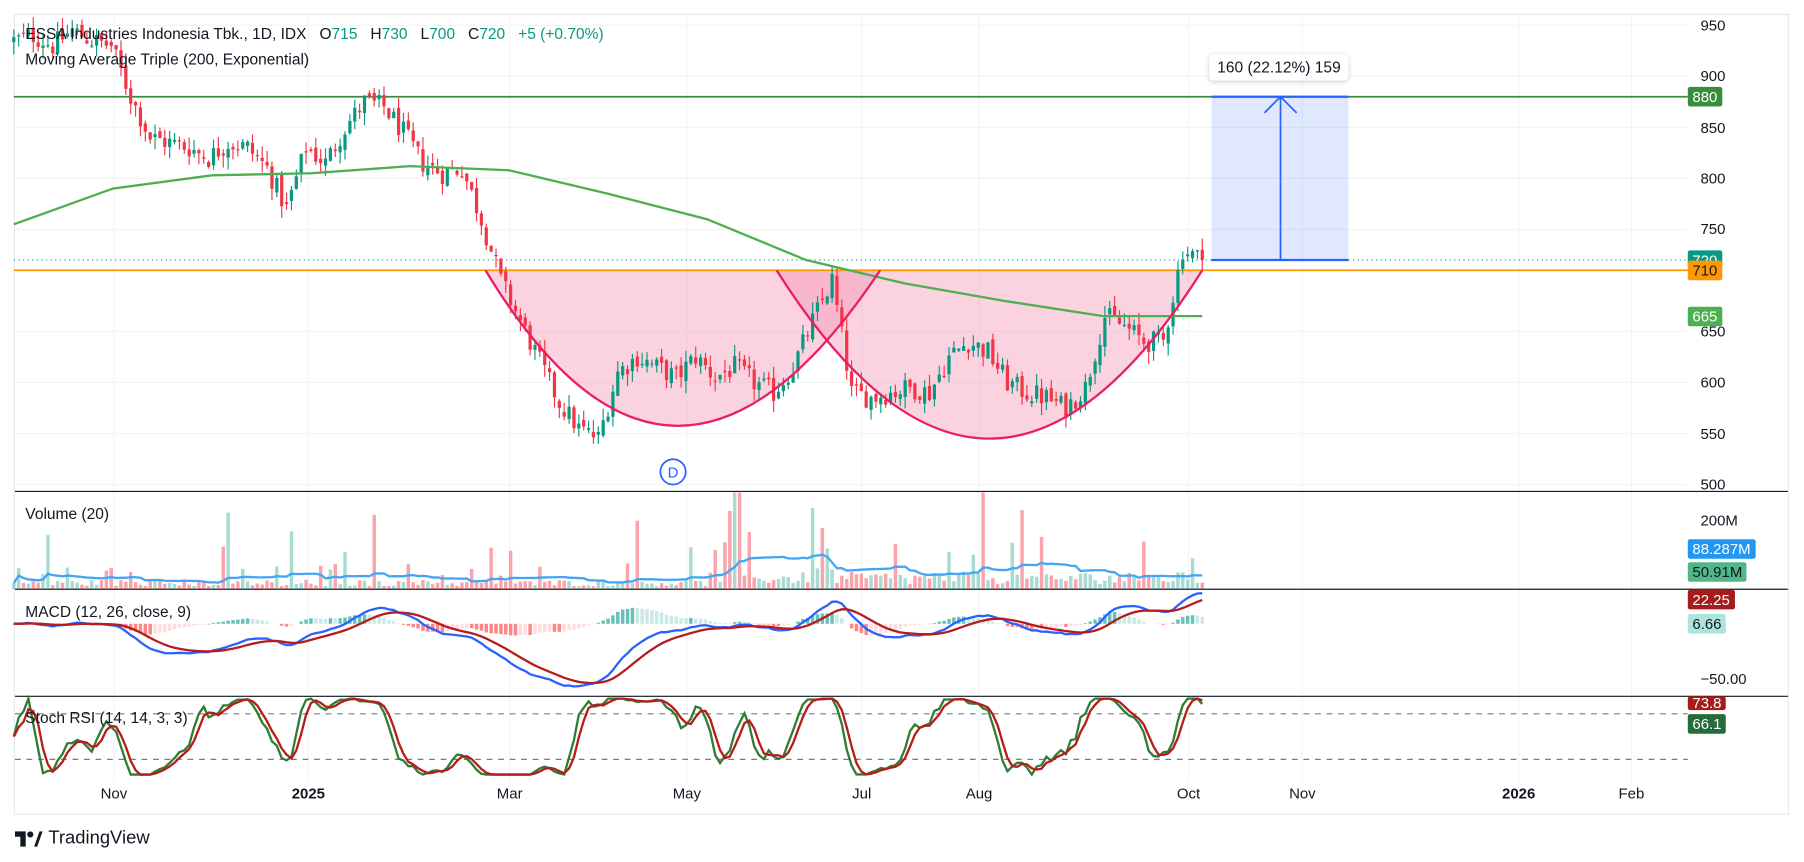 This screenshot has height=862, width=1804. What do you see at coordinates (106, 717) in the screenshot?
I see `stoch-rsi-legend: Stoch RSI (14, 14, 3, 3)` at bounding box center [106, 717].